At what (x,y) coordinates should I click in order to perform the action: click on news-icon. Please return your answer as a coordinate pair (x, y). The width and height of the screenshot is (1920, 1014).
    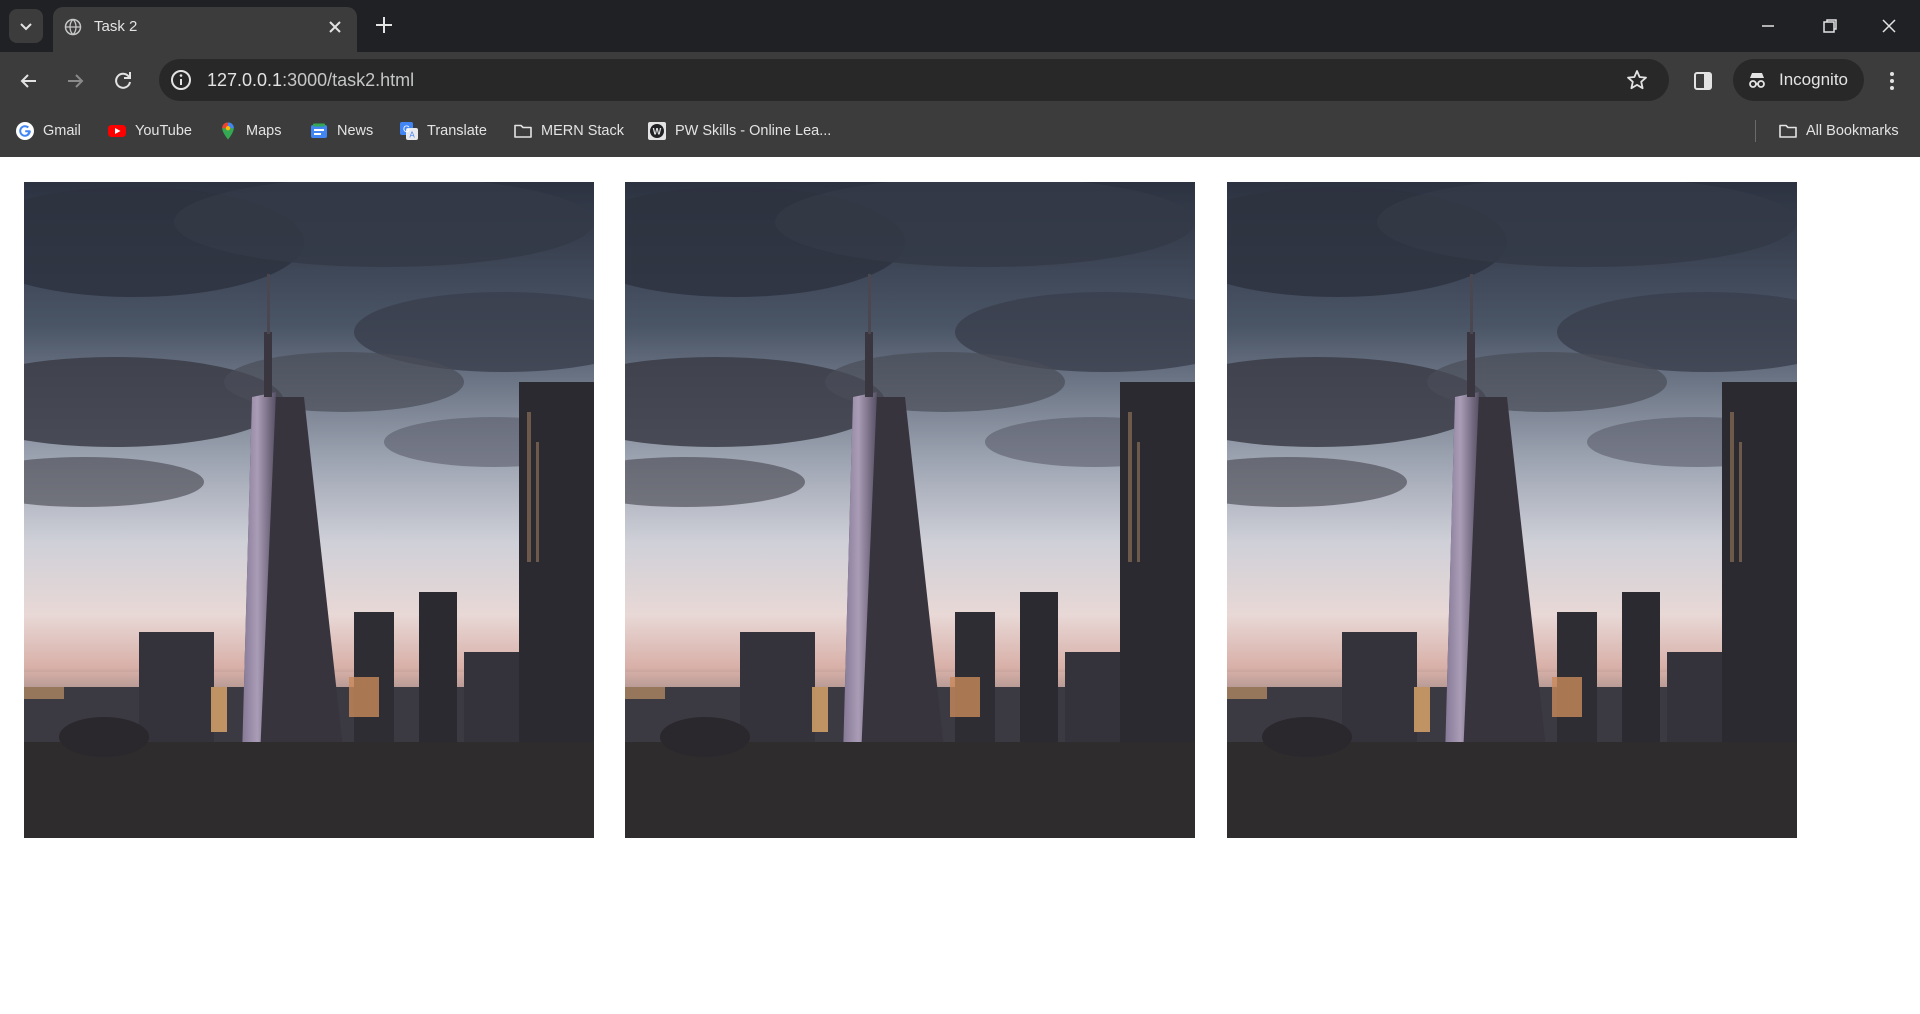
    Looking at the image, I should click on (319, 130).